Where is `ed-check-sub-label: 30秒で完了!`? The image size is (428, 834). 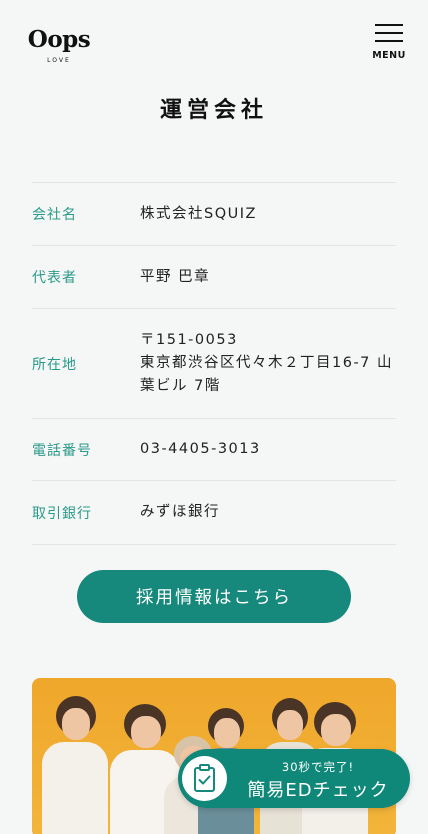
ed-check-sub-label: 30秒で完了! is located at coordinates (318, 767).